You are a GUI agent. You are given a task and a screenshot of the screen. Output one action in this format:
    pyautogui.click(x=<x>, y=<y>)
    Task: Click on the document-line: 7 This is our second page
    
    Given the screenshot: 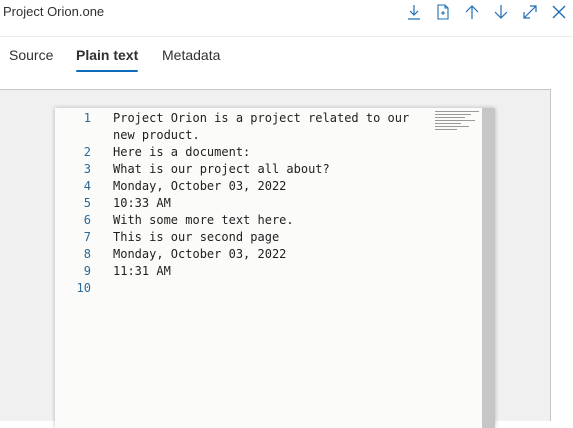 What is the action you would take?
    pyautogui.click(x=235, y=237)
    